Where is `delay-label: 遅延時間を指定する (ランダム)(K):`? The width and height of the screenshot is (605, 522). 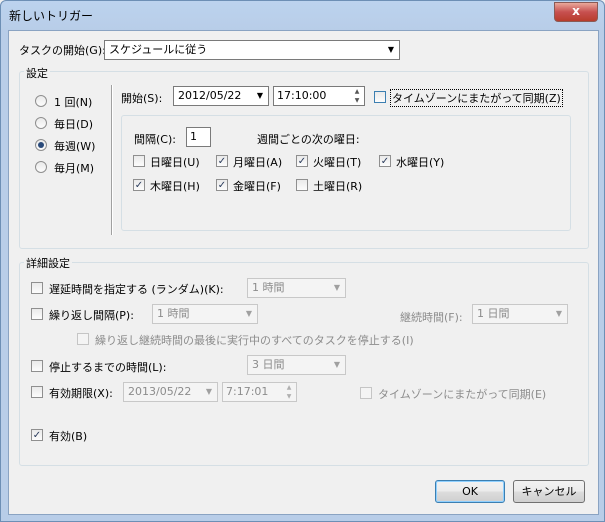 delay-label: 遅延時間を指定する (ランダム)(K): is located at coordinates (136, 289).